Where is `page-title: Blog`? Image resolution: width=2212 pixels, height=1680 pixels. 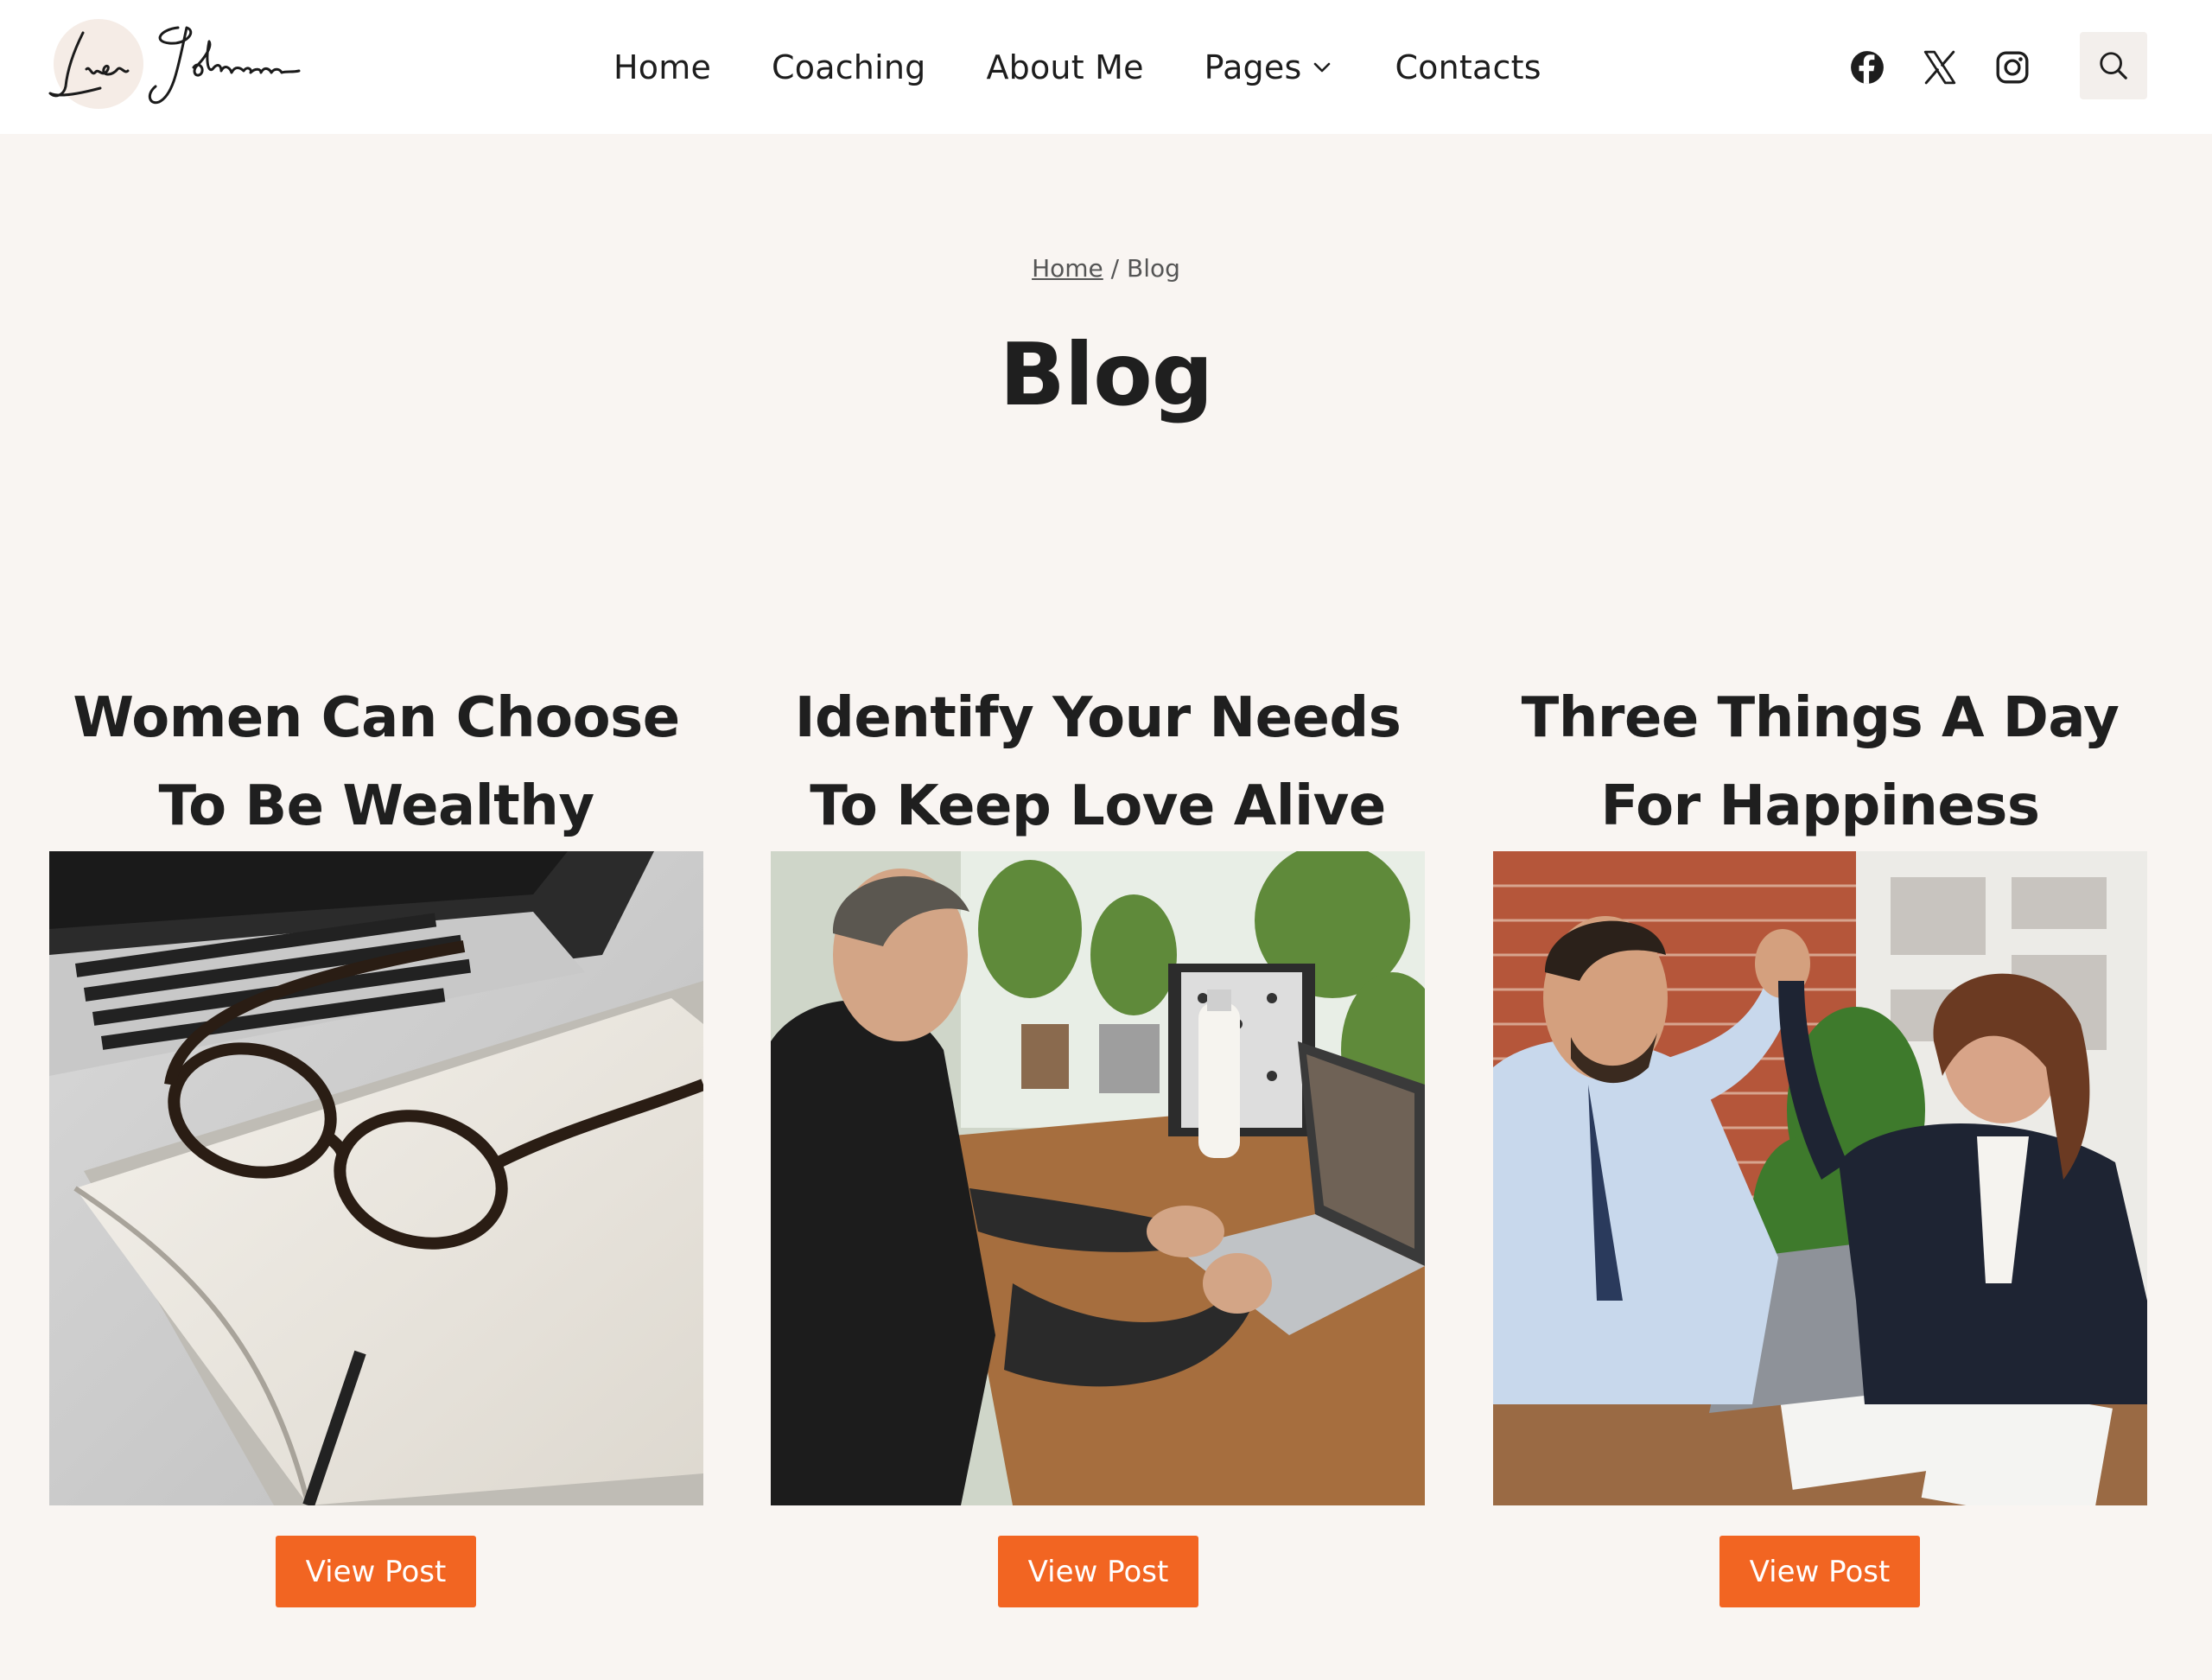
page-title: Blog is located at coordinates (1106, 374).